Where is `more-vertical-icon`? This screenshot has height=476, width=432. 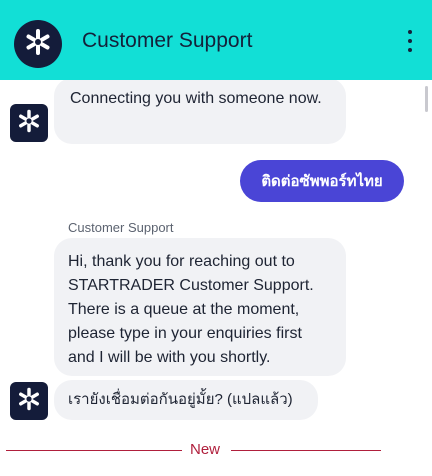
more-vertical-icon is located at coordinates (410, 41).